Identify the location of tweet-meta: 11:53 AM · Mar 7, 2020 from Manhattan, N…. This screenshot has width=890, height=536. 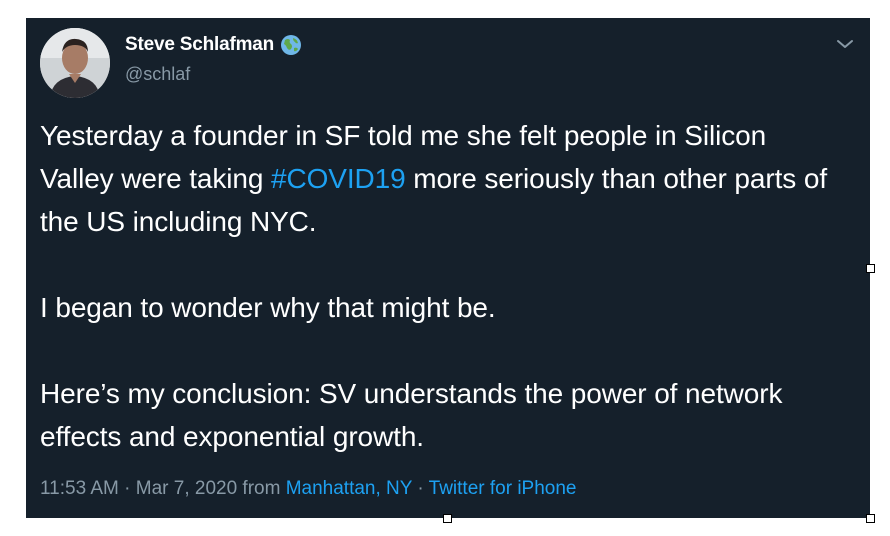
(308, 489).